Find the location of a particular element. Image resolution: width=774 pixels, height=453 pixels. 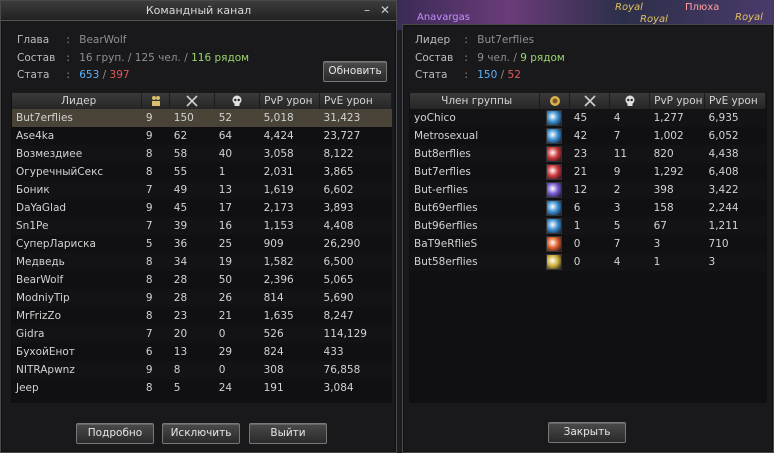

table-row: But96erflies 1 5 67 1,211 is located at coordinates (588, 226).